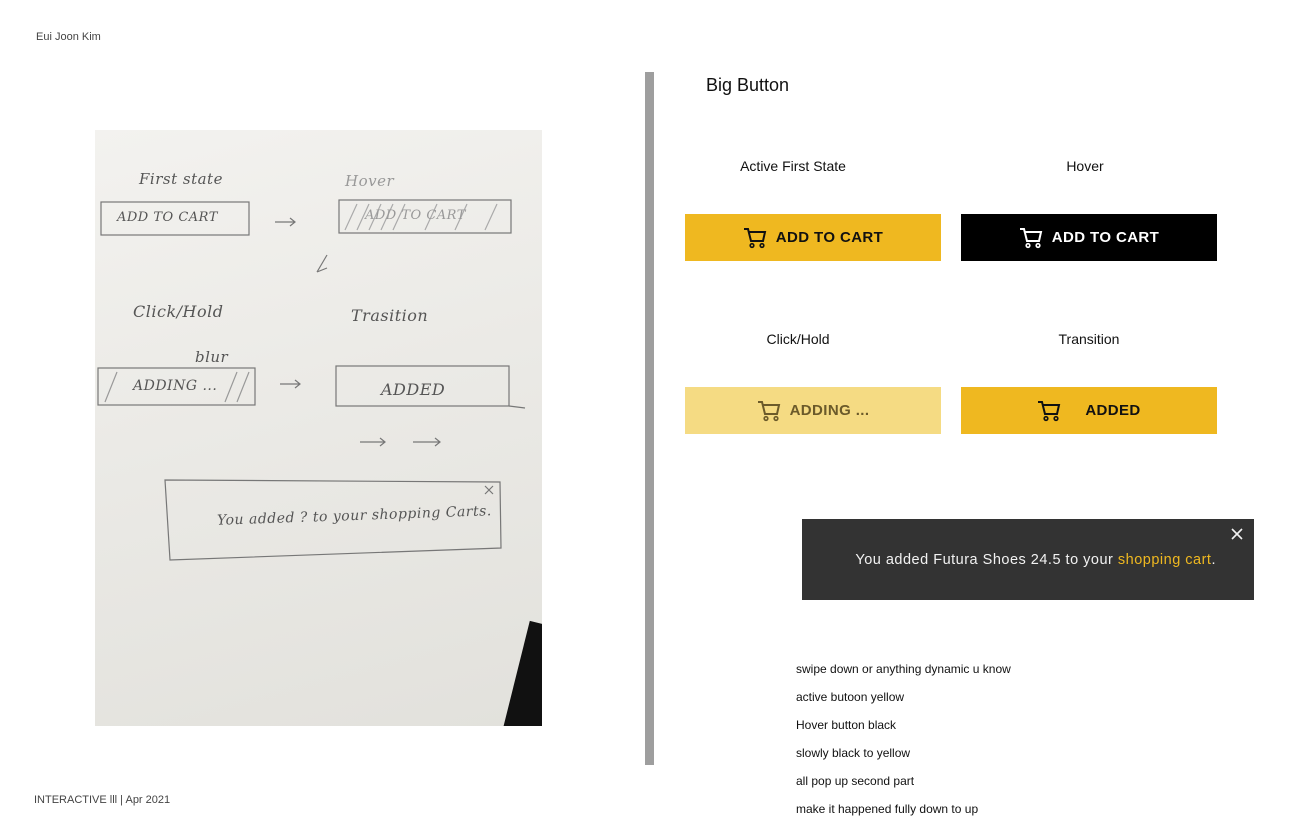 This screenshot has width=1298, height=837. I want to click on sketch-button-added: ADDED, so click(413, 389).